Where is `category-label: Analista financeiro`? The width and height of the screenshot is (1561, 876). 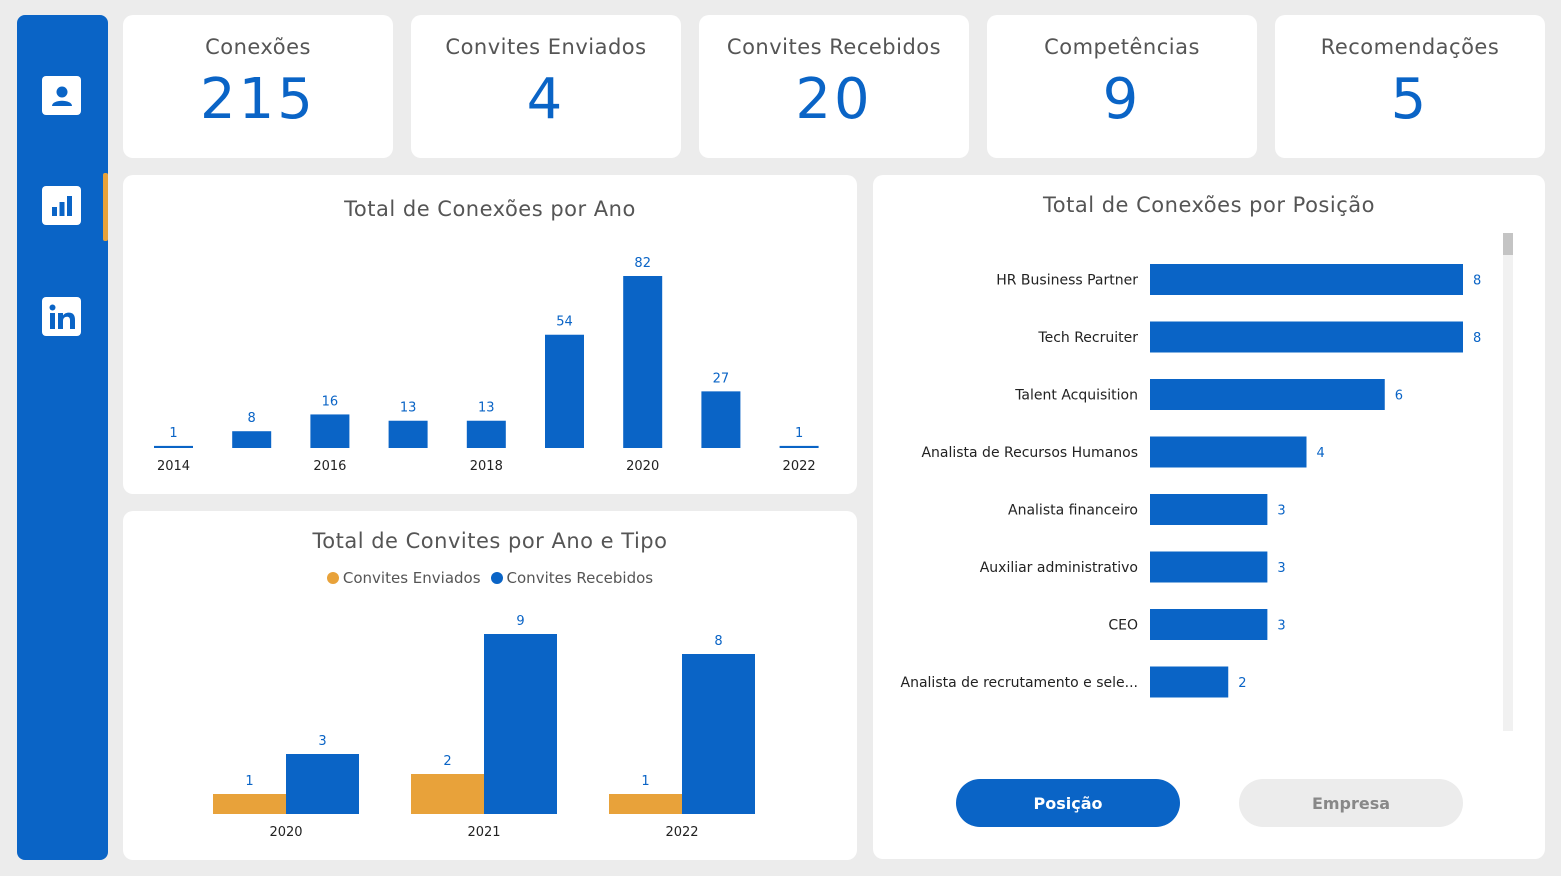 category-label: Analista financeiro is located at coordinates (1073, 511).